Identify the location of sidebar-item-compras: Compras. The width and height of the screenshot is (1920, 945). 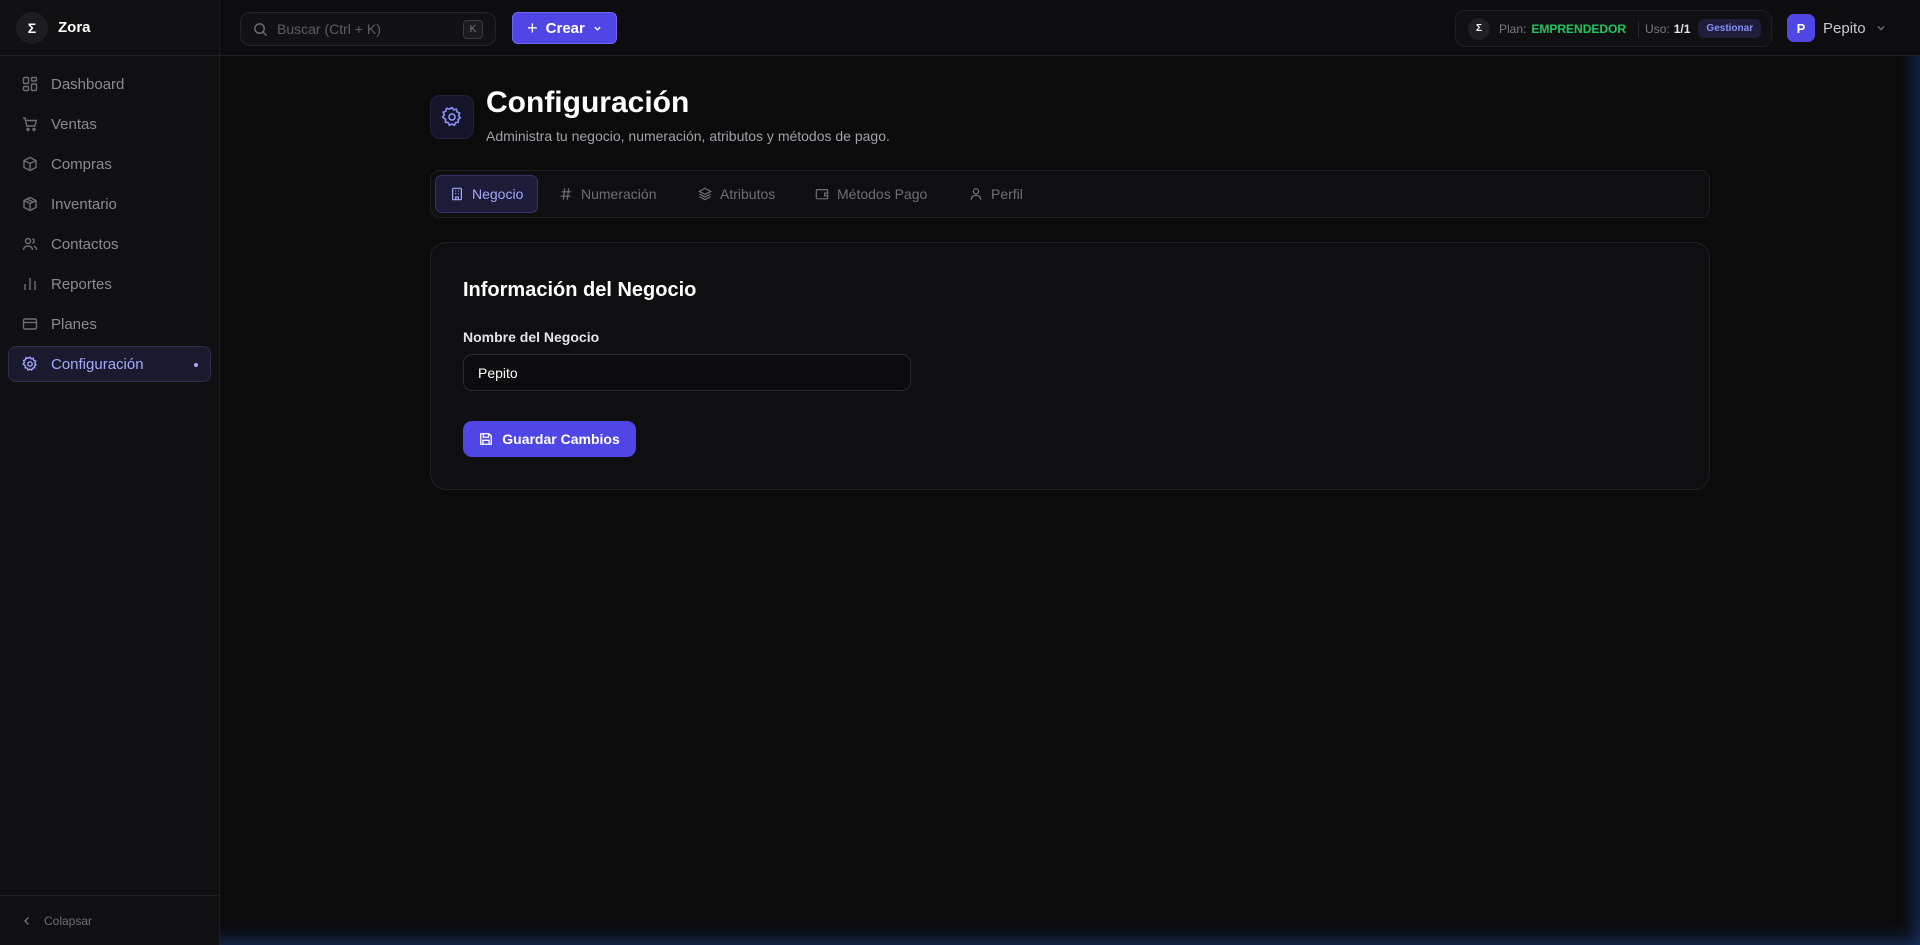
(109, 164).